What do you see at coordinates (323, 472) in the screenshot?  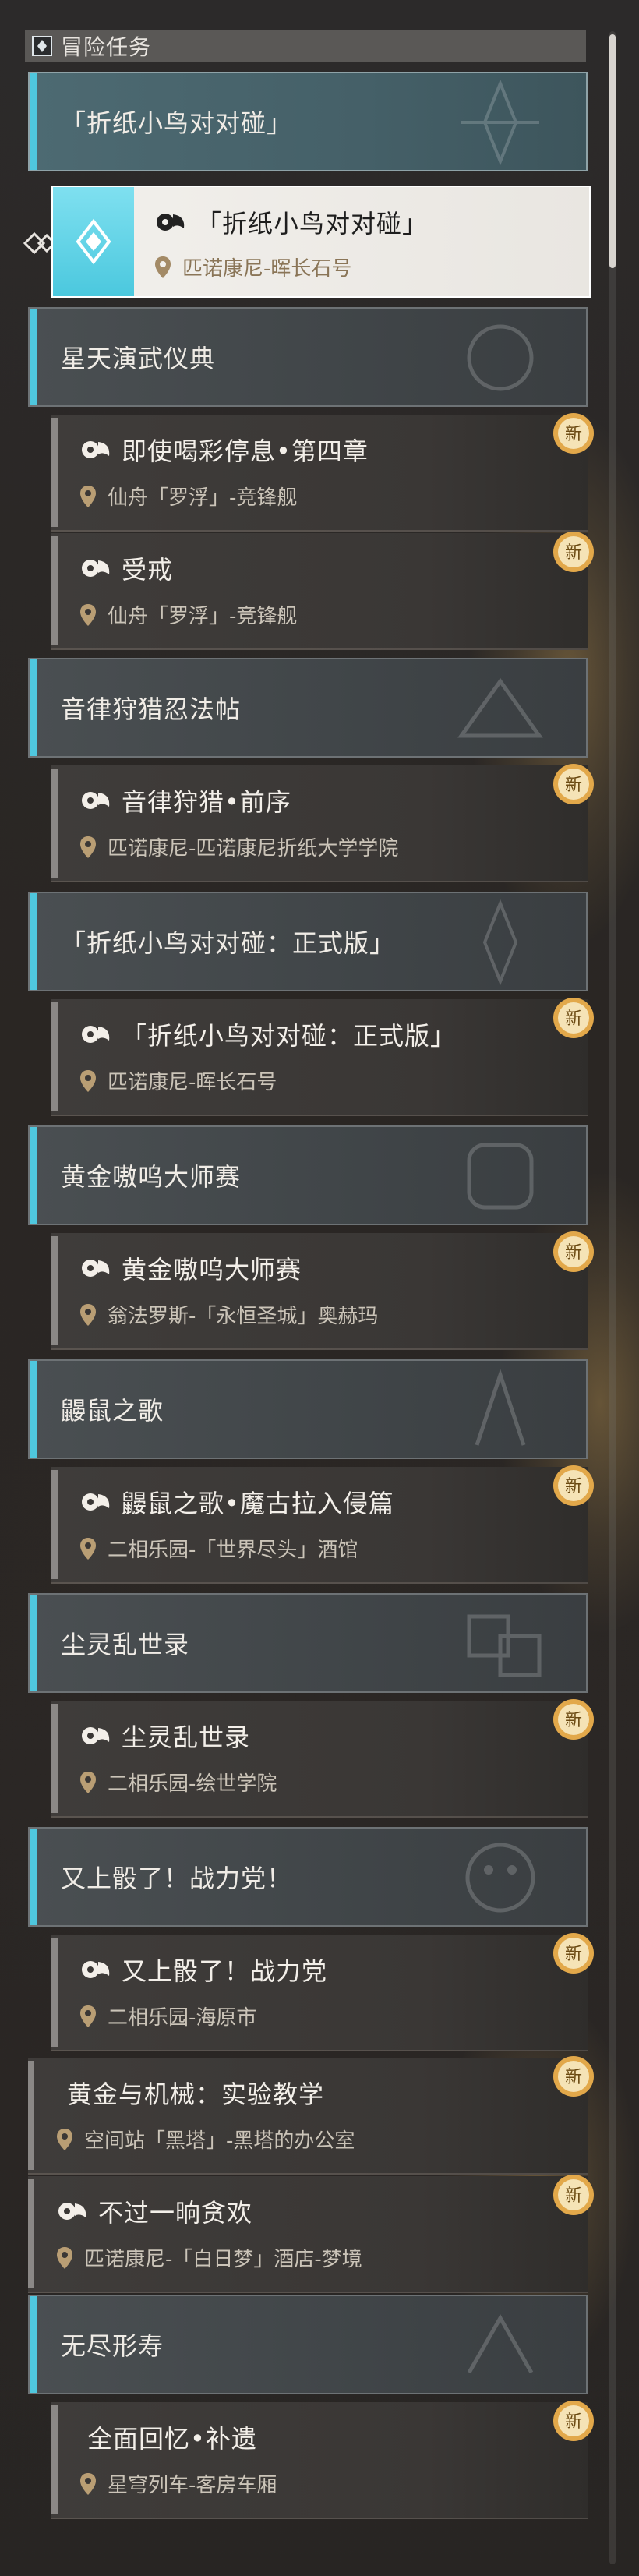 I see `quest-item: 即使喝彩停息•第四章 仙舟「罗浮」-竞锋舰 新` at bounding box center [323, 472].